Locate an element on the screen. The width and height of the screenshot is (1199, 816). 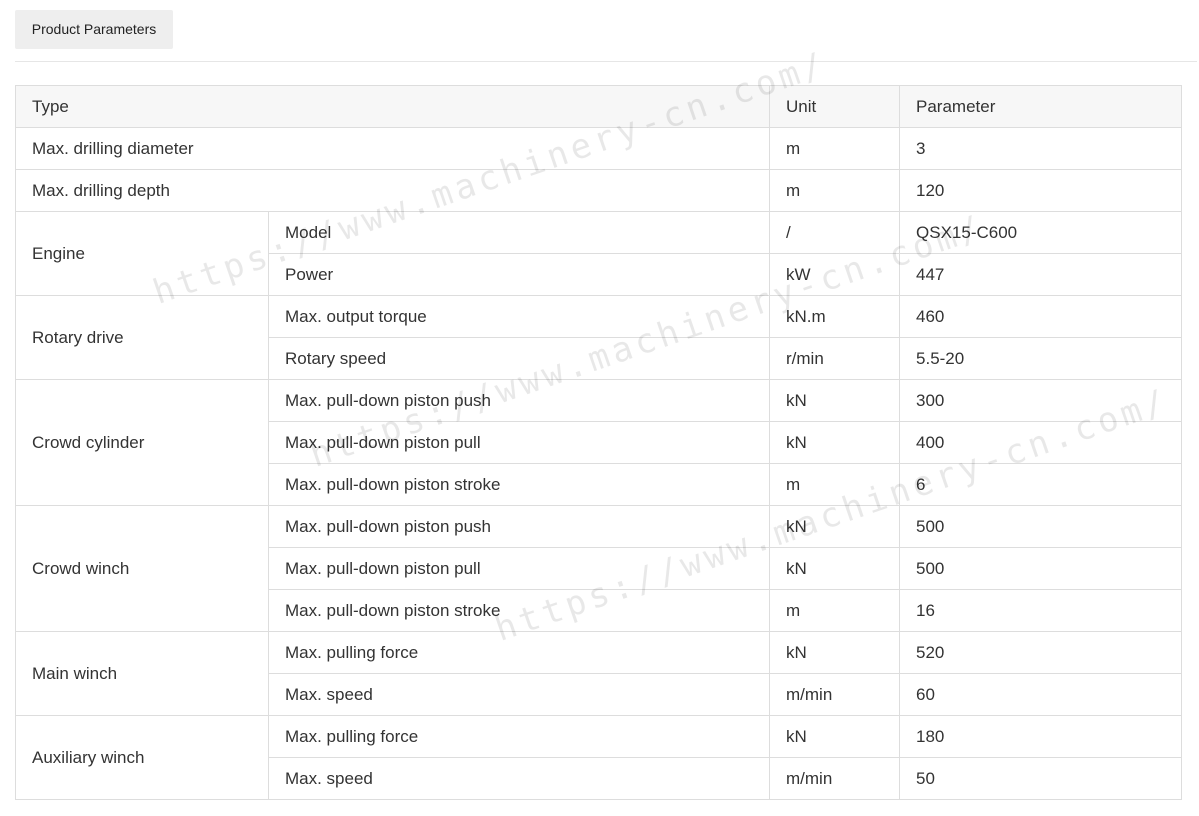
row-group: Rotary drive is located at coordinates (142, 337).